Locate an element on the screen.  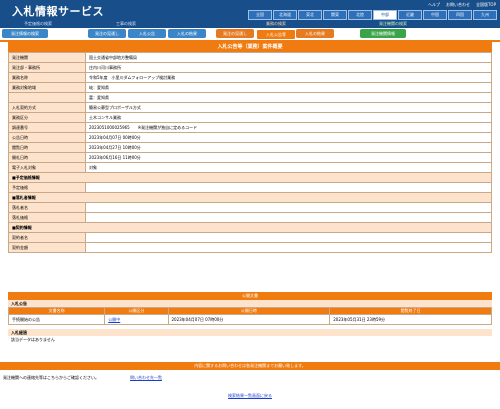
table-row: 閲覧日時 2023年04月27日 10時00分 is located at coordinates (250, 147).